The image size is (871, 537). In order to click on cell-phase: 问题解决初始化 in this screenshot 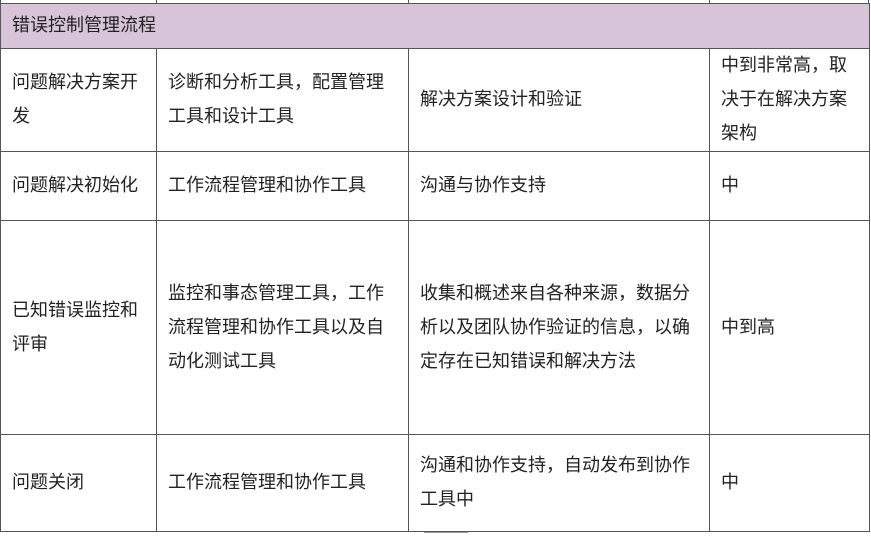, I will do `click(78, 186)`.